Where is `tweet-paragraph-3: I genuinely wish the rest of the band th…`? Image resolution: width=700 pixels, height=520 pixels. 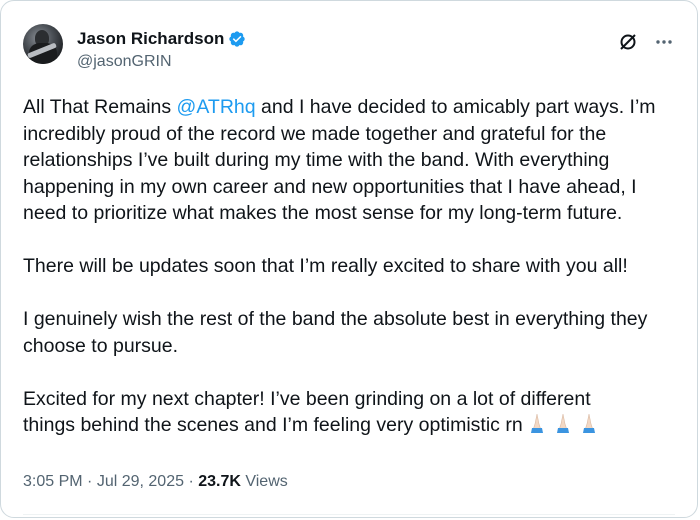 tweet-paragraph-3: I genuinely wish the rest of the band th… is located at coordinates (353, 332).